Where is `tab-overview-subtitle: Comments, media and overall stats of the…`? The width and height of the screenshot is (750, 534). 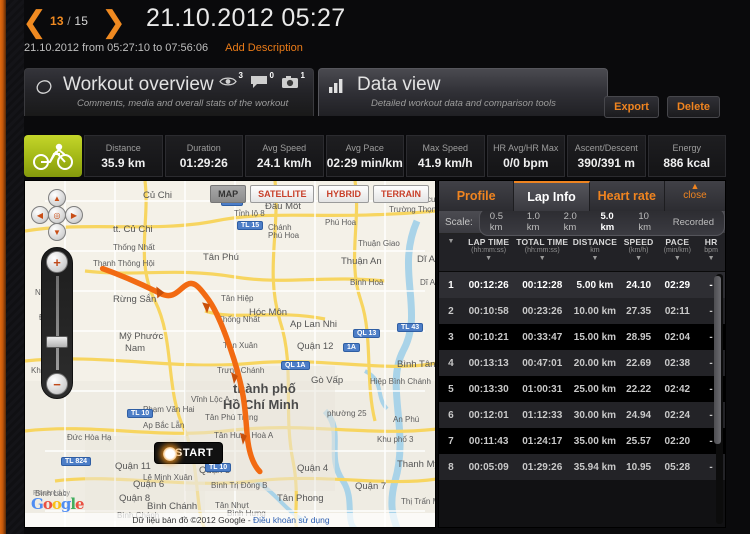
tab-overview-subtitle: Comments, media and overall stats of the… is located at coordinates (183, 103).